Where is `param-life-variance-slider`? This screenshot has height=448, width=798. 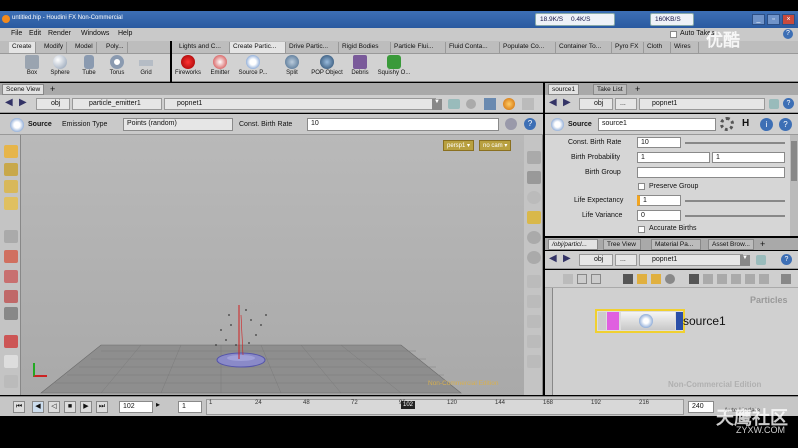 param-life-variance-slider is located at coordinates (735, 216).